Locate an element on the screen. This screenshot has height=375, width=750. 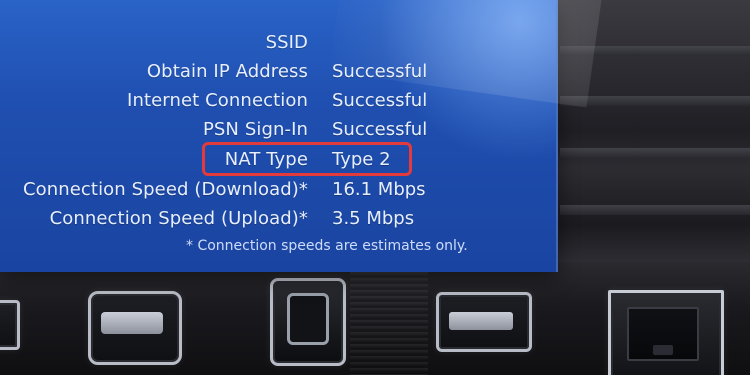
obtain-ip-row: Obtain IP Address Successful is located at coordinates (278, 72).